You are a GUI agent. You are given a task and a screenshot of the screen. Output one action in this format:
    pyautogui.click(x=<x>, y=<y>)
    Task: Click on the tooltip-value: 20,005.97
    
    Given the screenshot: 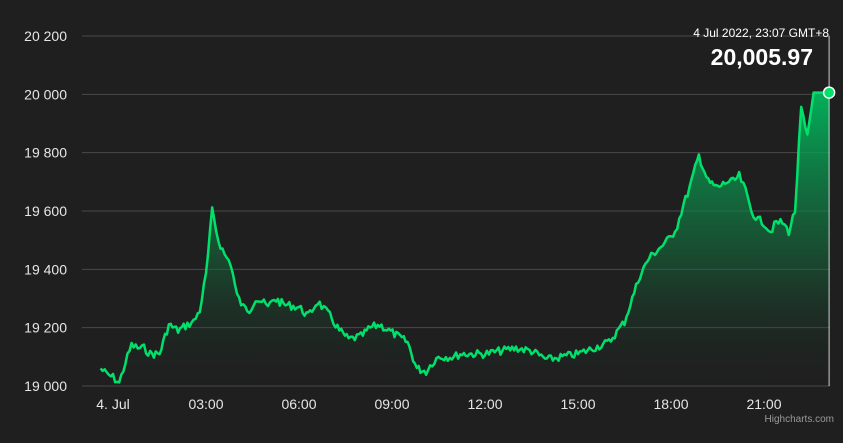 What is the action you would take?
    pyautogui.click(x=761, y=57)
    